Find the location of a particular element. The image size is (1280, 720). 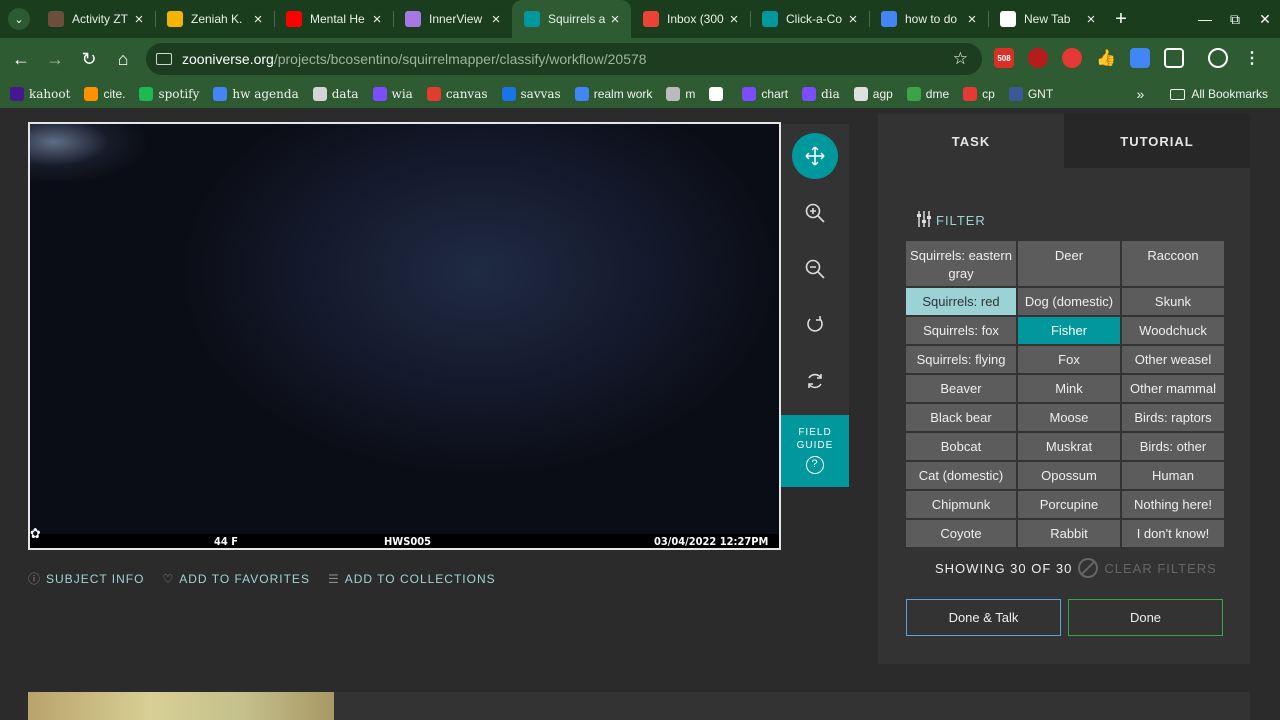

bookmark-item: savvas is located at coordinates (531, 94).